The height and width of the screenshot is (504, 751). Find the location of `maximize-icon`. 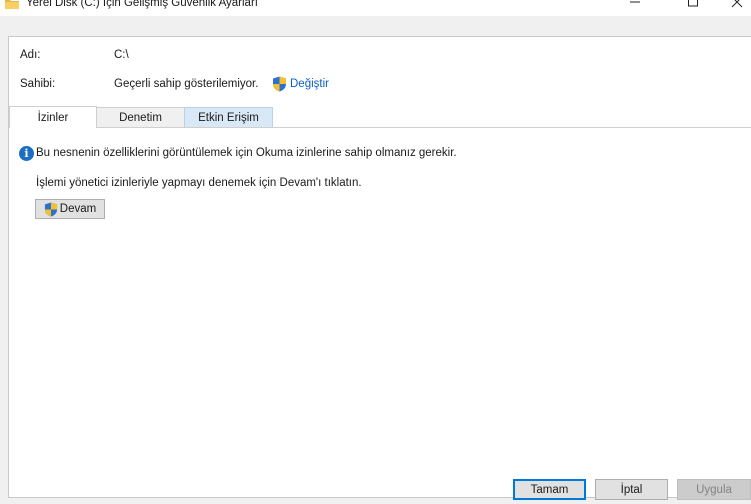

maximize-icon is located at coordinates (693, 3).